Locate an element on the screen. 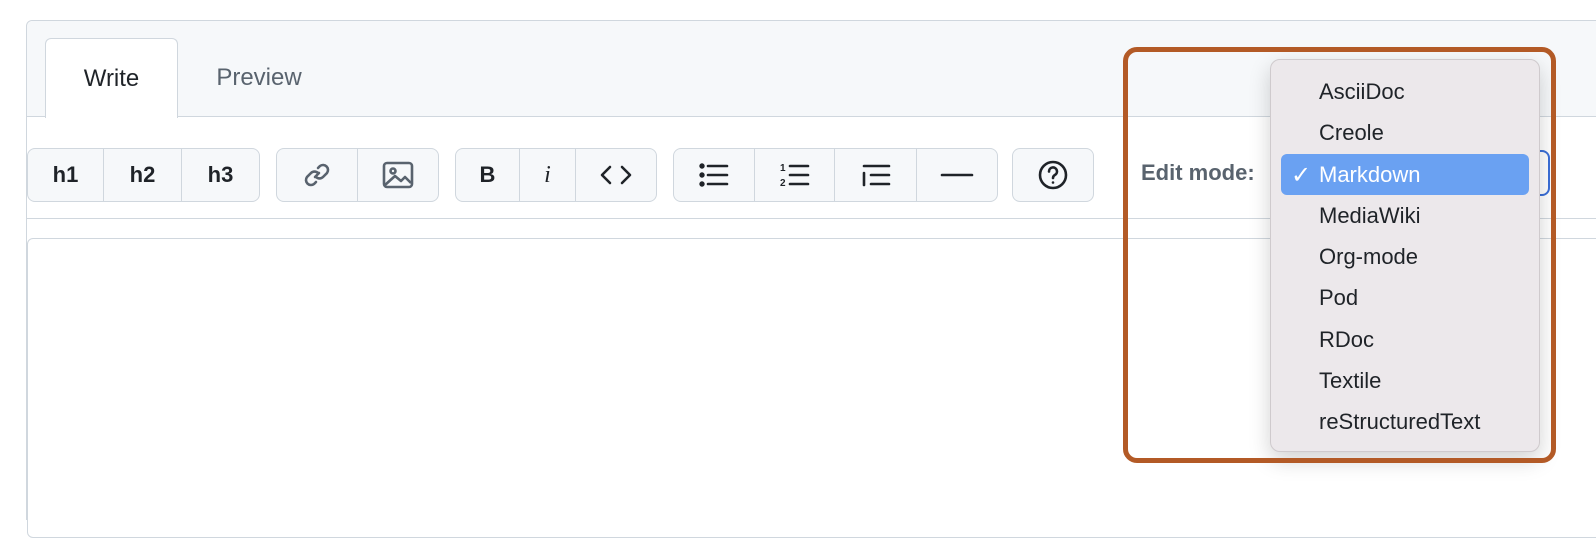 Image resolution: width=1596 pixels, height=538 pixels. svg-text: 1 is located at coordinates (783, 168).